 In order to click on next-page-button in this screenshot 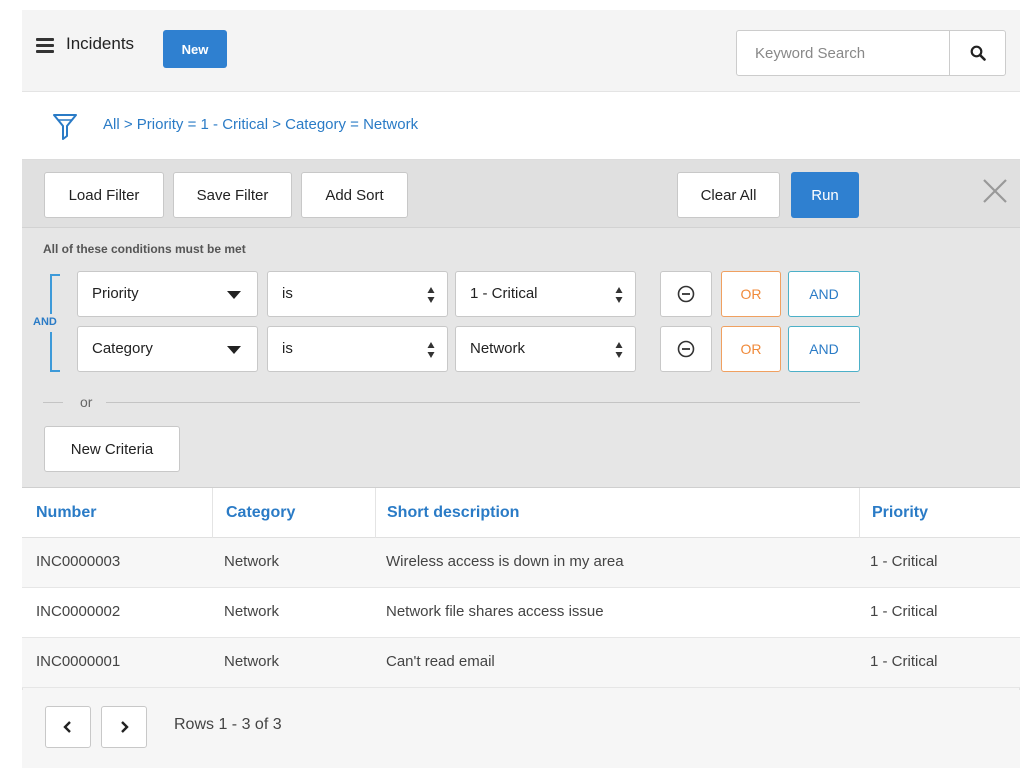, I will do `click(124, 727)`.